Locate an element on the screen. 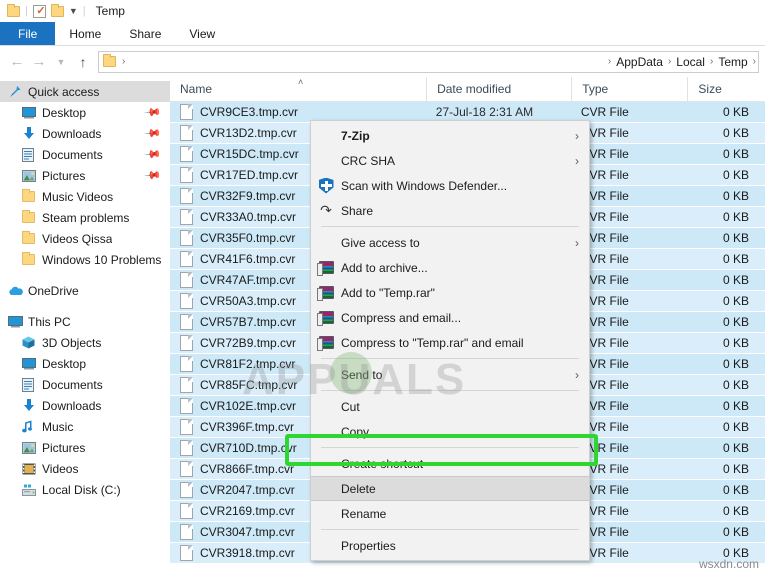 The width and height of the screenshot is (765, 573). column-header-date-modified: Date modified is located at coordinates (498, 89).